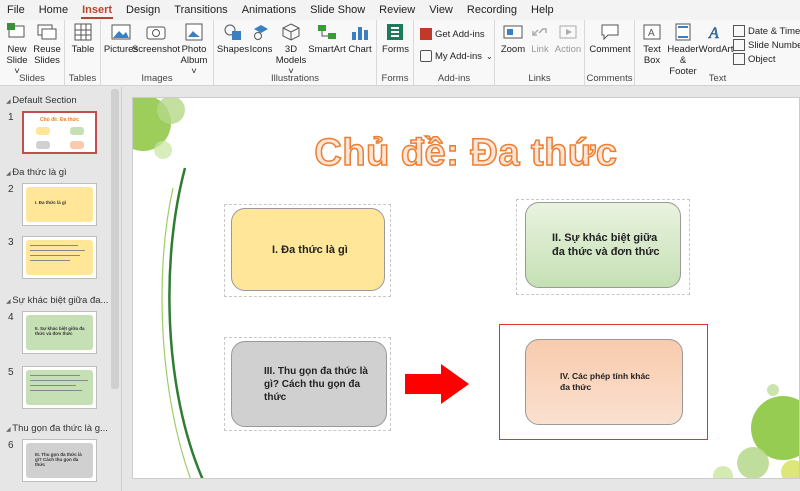 The image size is (800, 491). I want to click on group-tables: Table Tables, so click(83, 53).